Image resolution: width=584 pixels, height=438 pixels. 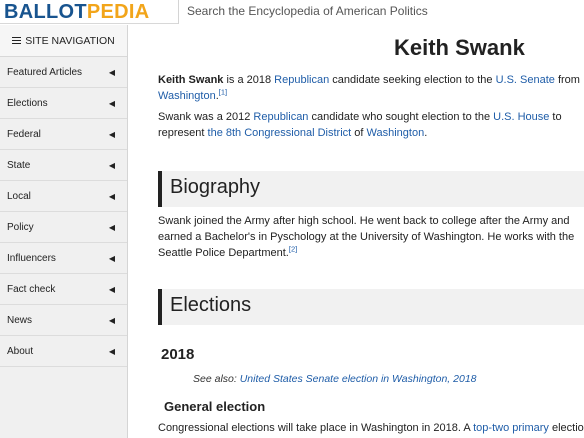 What do you see at coordinates (191, 80) in the screenshot?
I see `subject-name: Keith Swank` at bounding box center [191, 80].